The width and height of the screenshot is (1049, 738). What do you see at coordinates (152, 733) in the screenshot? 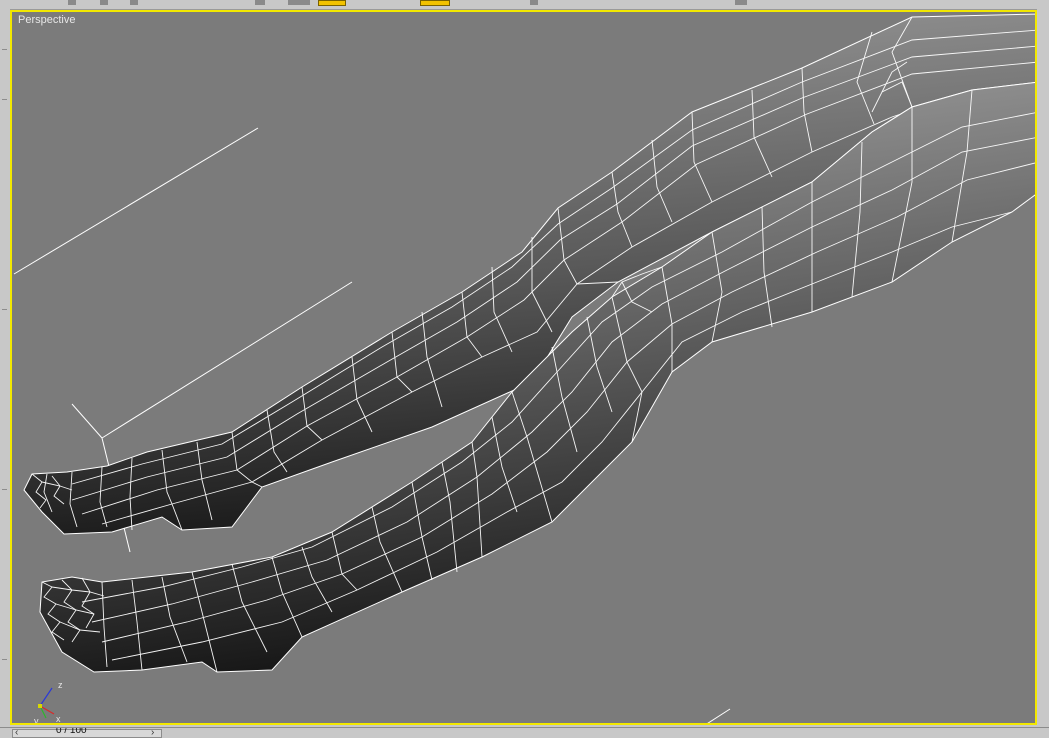
I see `chevron-right-icon: ›` at bounding box center [152, 733].